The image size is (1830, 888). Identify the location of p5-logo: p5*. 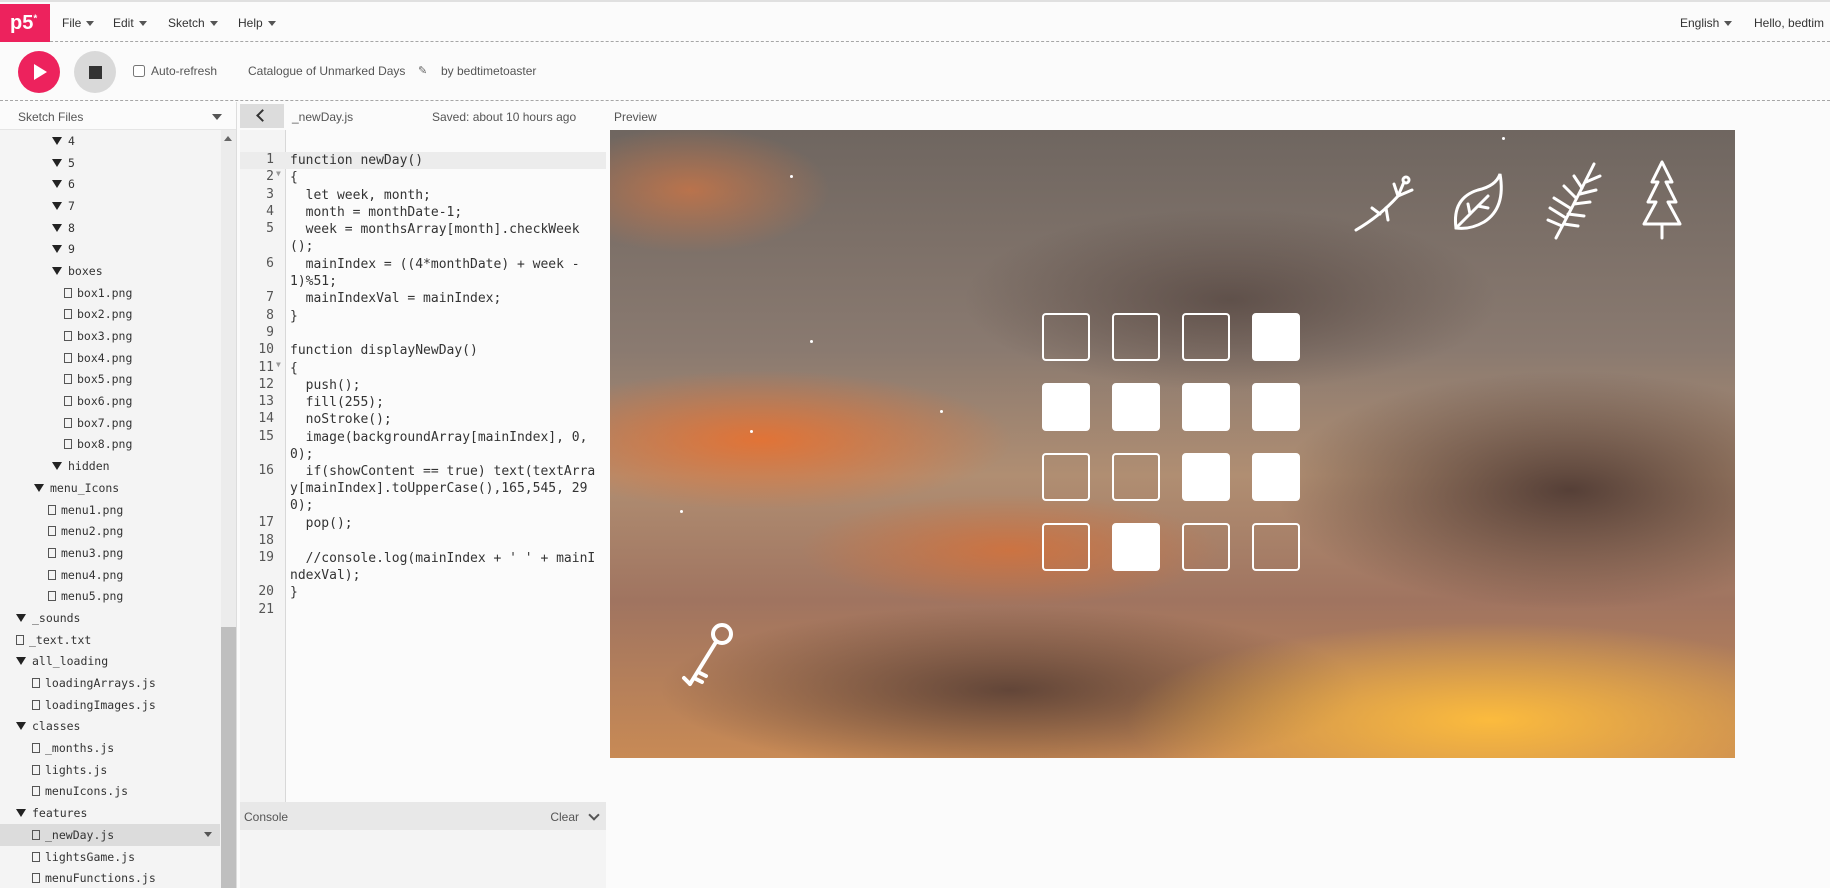
(25, 23).